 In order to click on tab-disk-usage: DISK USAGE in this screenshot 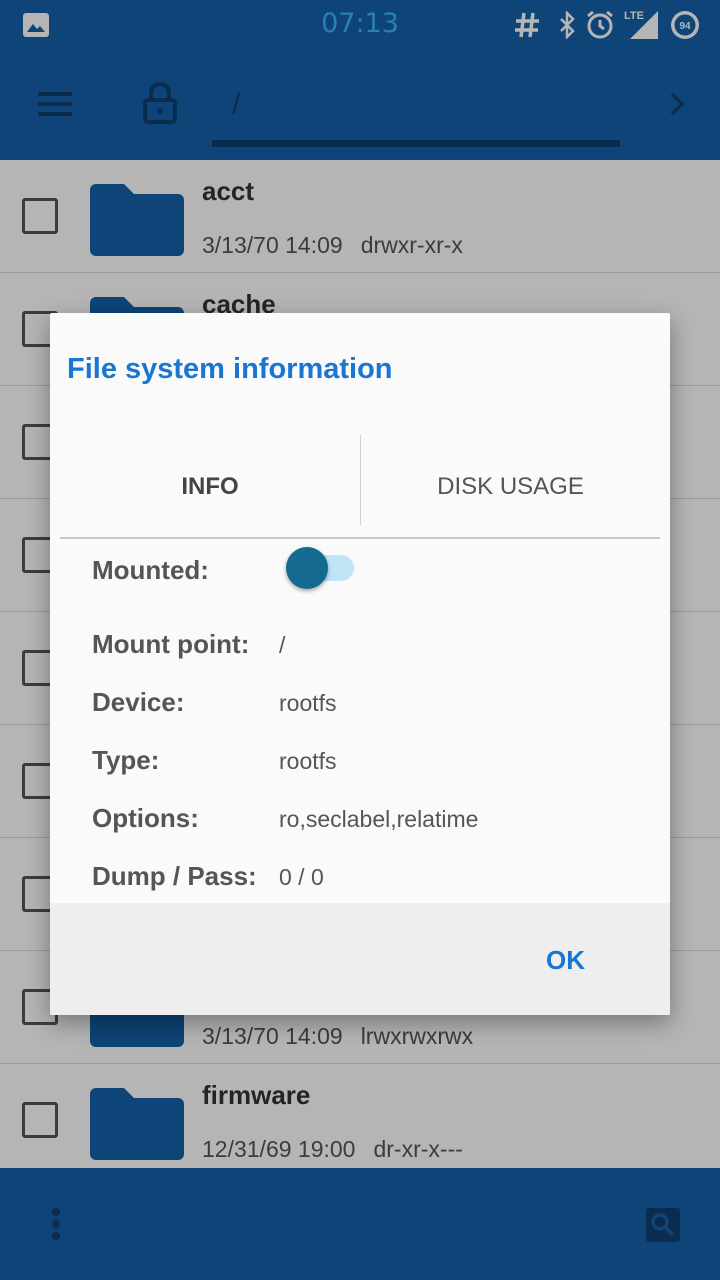, I will do `click(510, 487)`.